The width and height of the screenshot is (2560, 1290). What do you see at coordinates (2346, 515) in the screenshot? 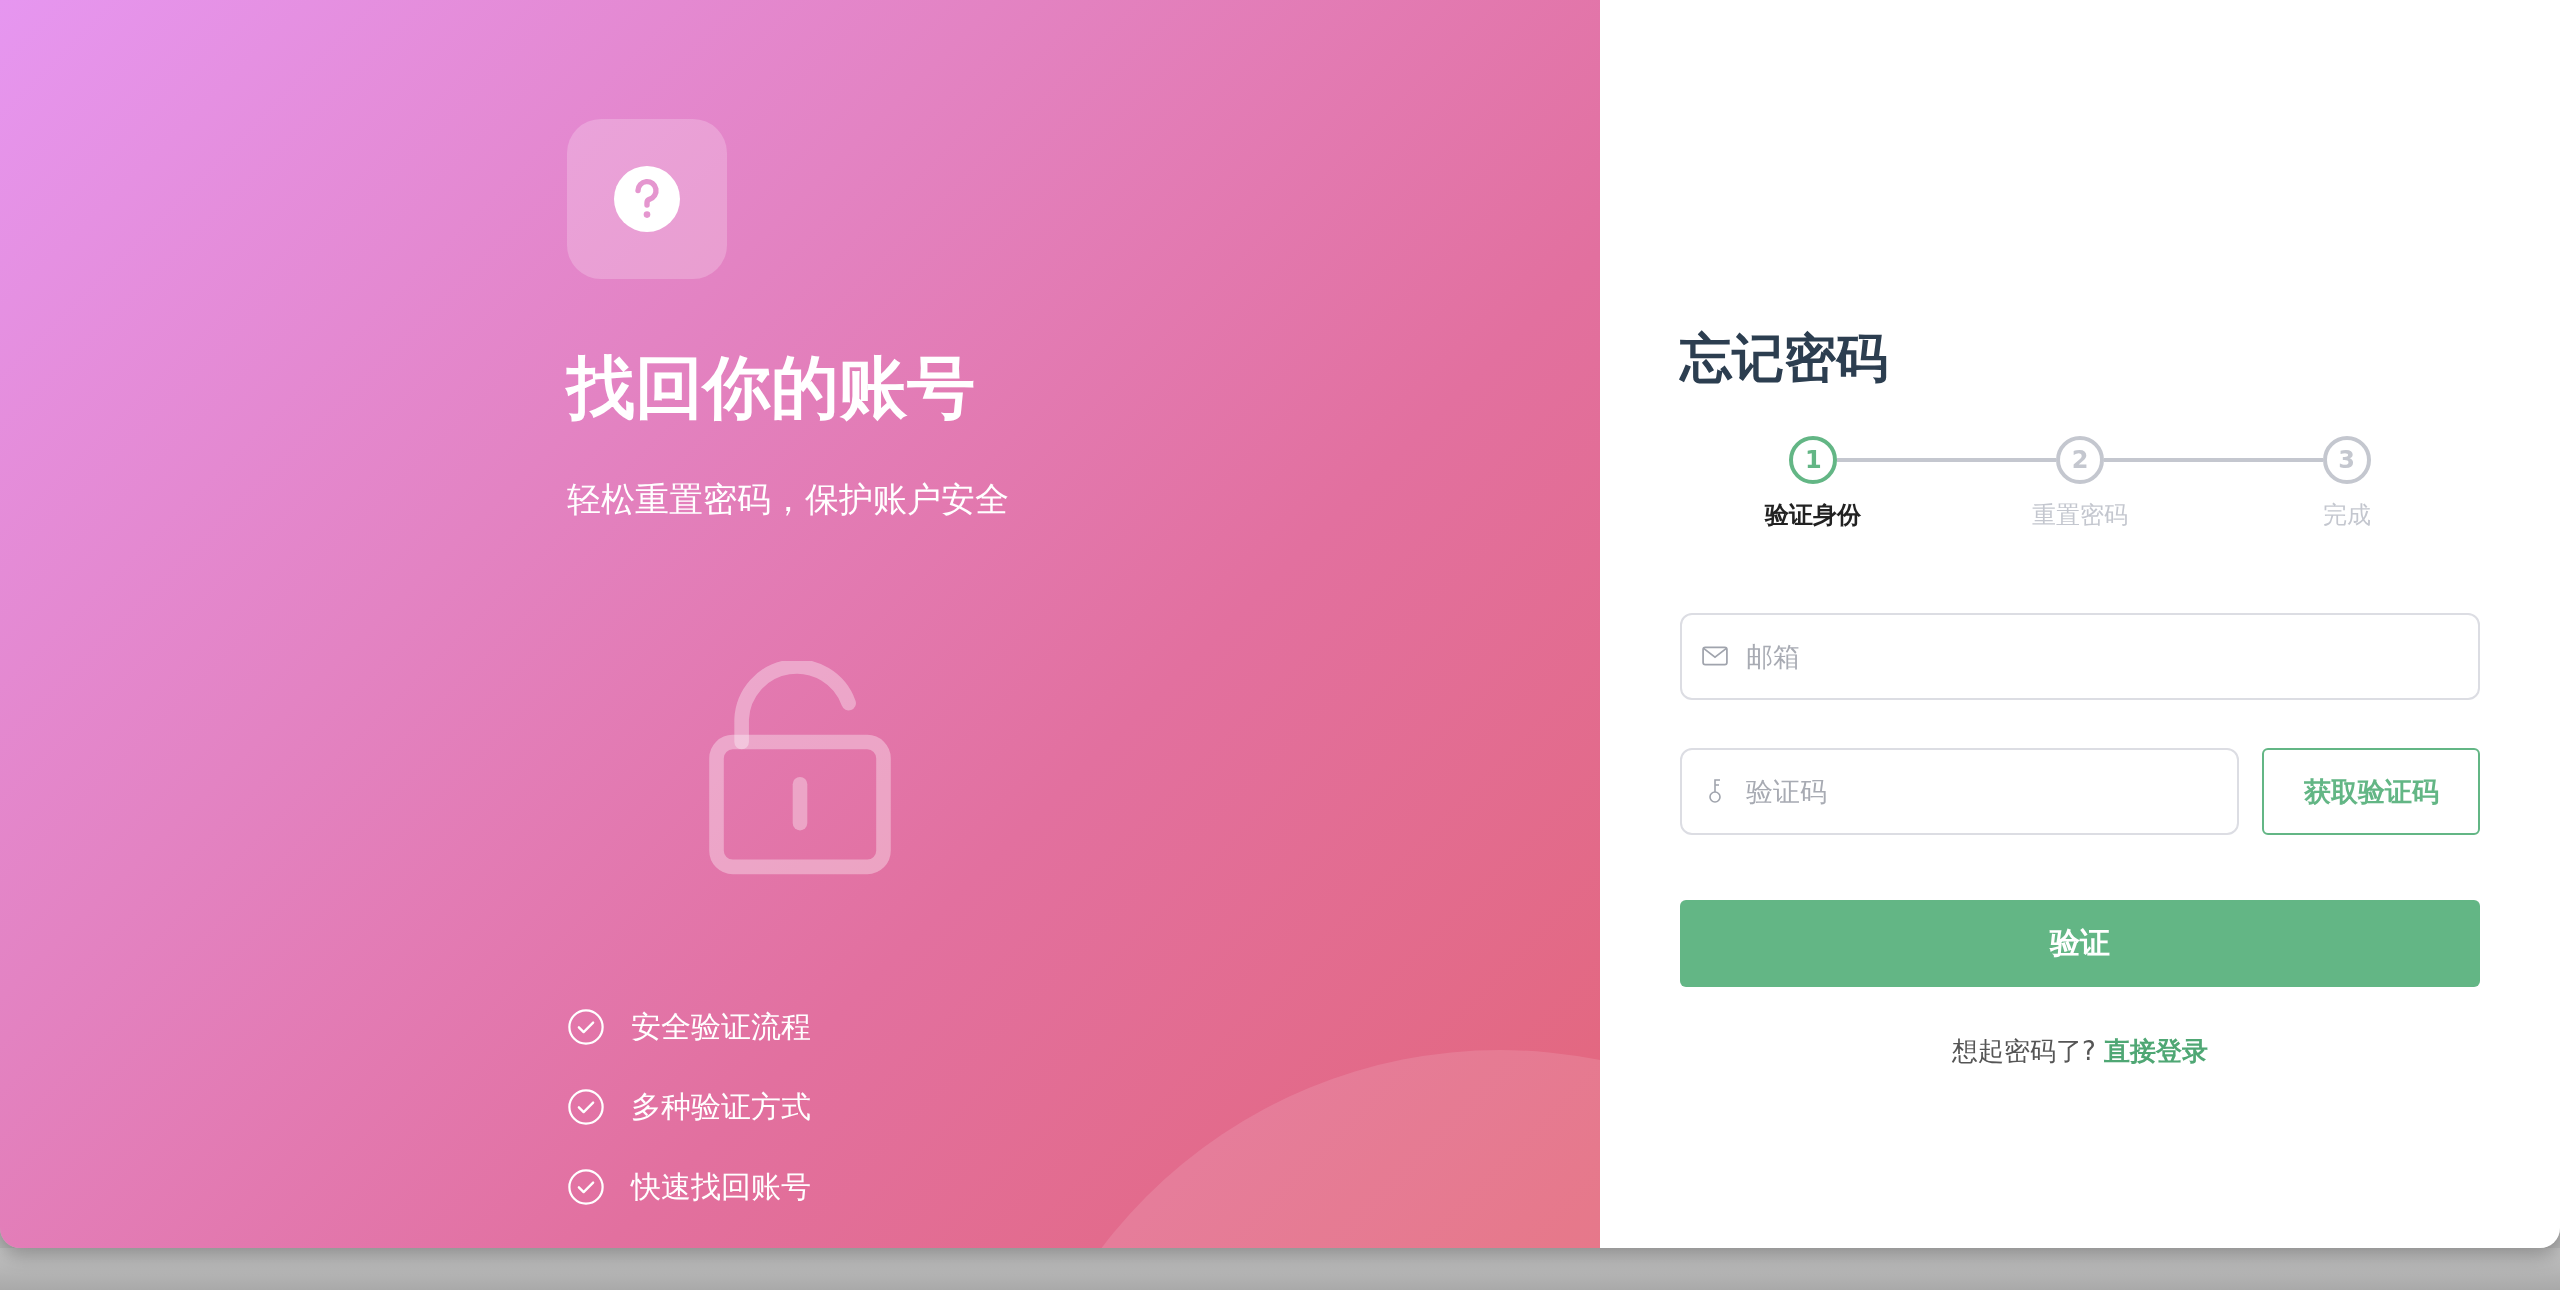
I see `step-label: 完成` at bounding box center [2346, 515].